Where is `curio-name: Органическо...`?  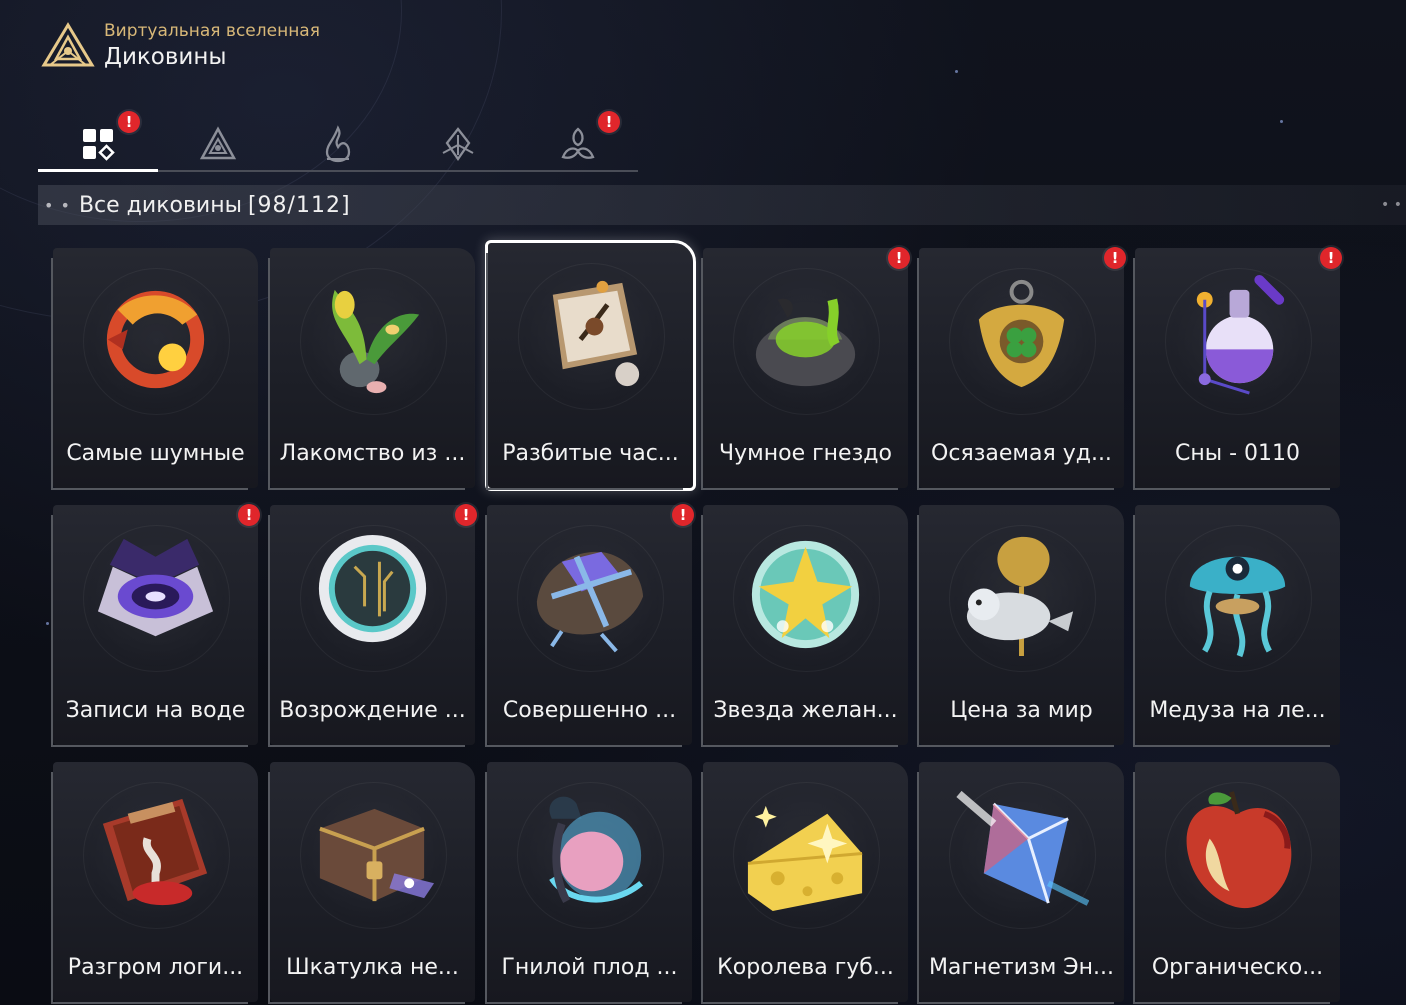 curio-name: Органическо... is located at coordinates (1237, 967).